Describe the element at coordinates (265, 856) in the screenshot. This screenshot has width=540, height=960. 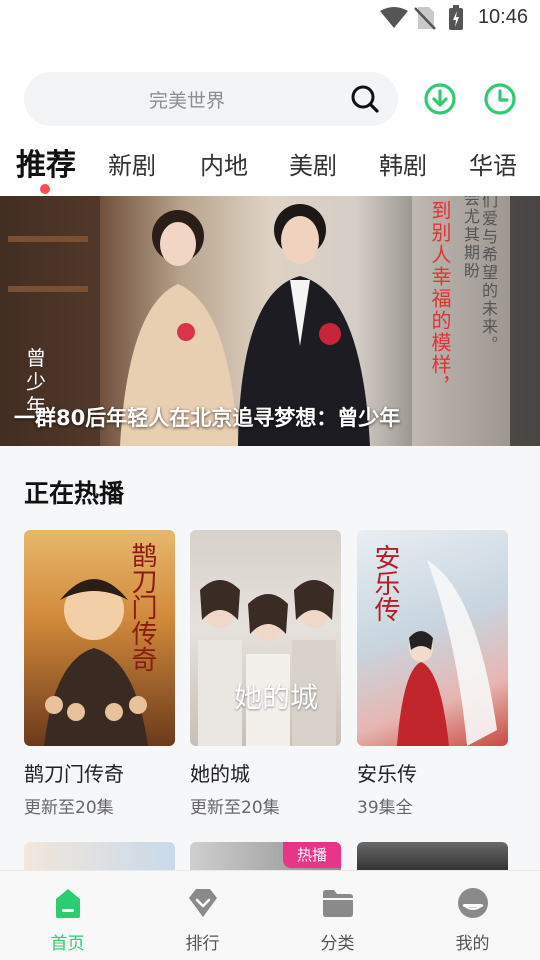
I see `show-card-partial: 热播` at that location.